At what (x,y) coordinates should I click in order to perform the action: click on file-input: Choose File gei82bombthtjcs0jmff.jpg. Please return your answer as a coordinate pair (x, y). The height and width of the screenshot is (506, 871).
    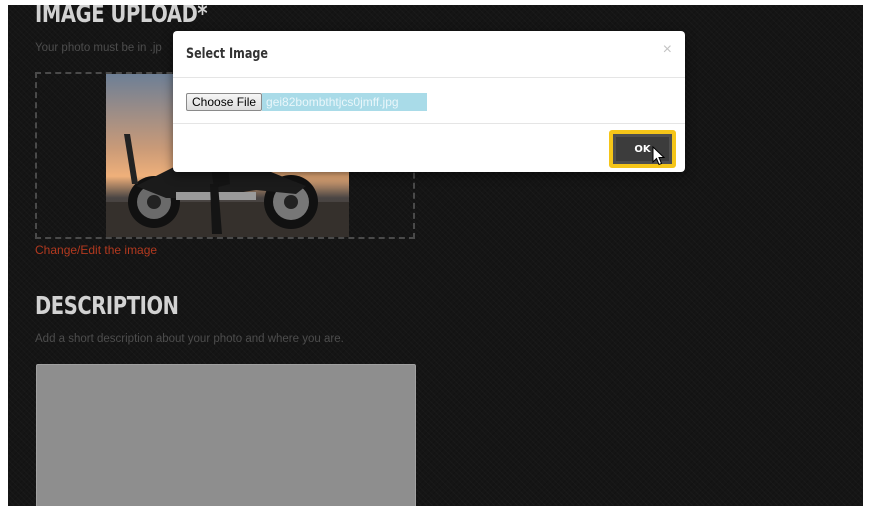
    Looking at the image, I should click on (306, 102).